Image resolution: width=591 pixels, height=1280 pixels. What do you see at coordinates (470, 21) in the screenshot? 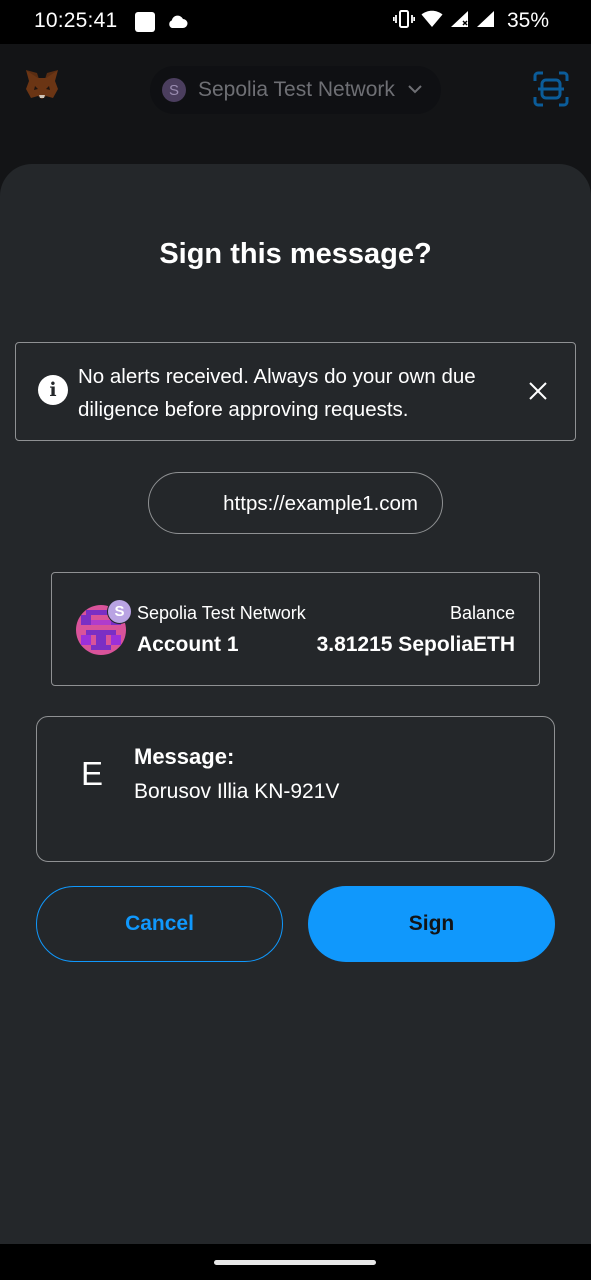
I see `status-icons: 35%` at bounding box center [470, 21].